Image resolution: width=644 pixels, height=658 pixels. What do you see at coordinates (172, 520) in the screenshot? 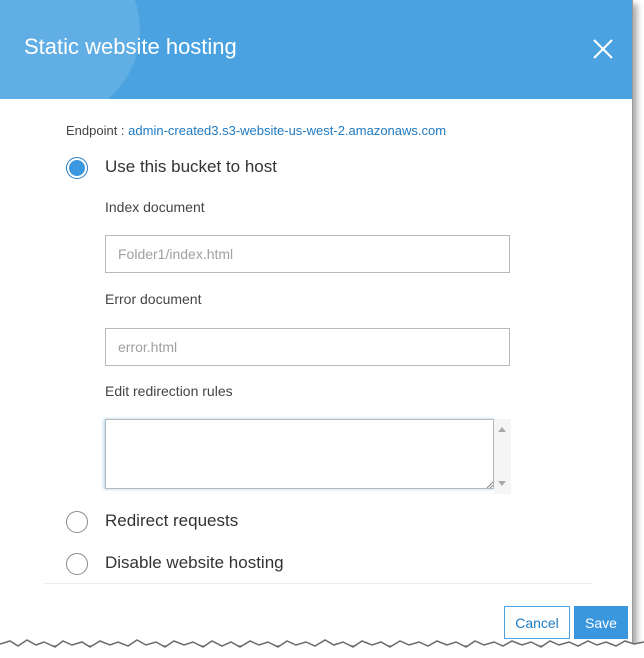
I see `radio-label-redirect-requests: Redirect requests` at bounding box center [172, 520].